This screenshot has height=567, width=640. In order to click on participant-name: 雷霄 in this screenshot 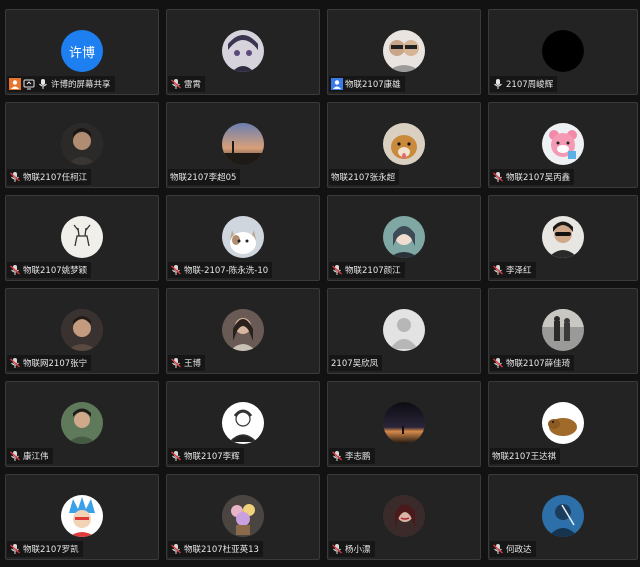, I will do `click(193, 85)`.